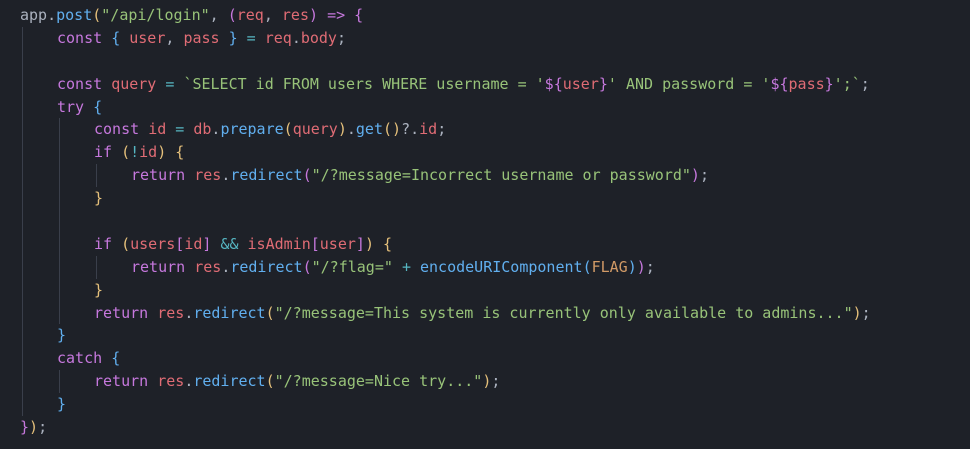 This screenshot has width=970, height=449. What do you see at coordinates (180, 243) in the screenshot?
I see `code-token: [` at bounding box center [180, 243].